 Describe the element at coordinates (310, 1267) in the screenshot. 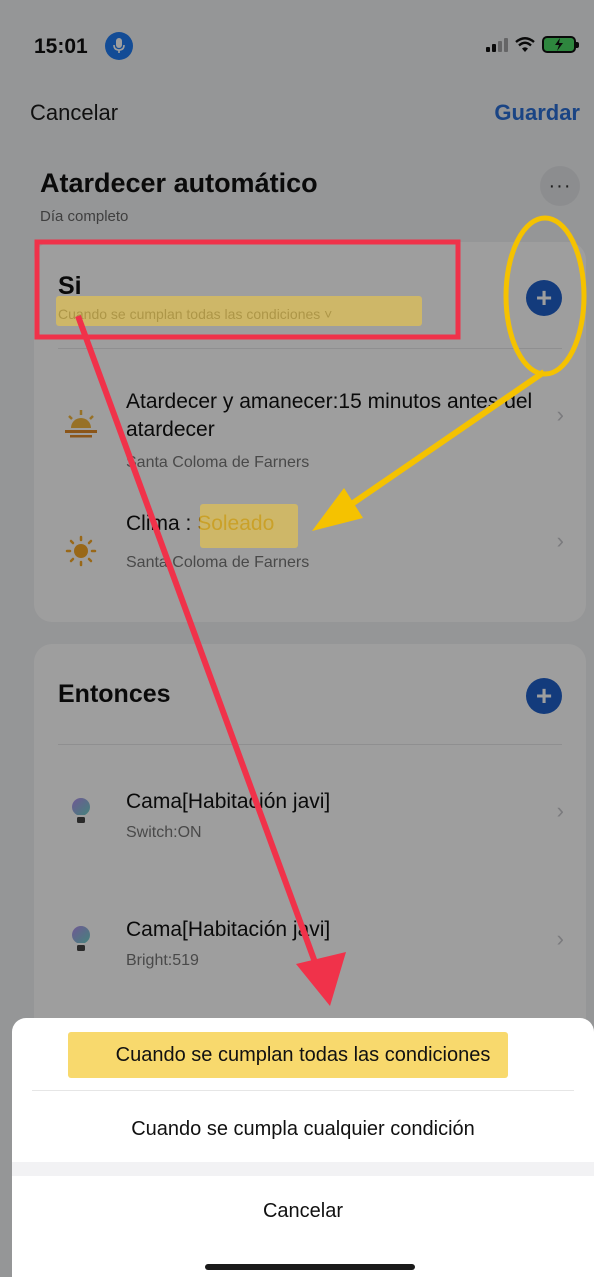

I see `home-indicator` at that location.